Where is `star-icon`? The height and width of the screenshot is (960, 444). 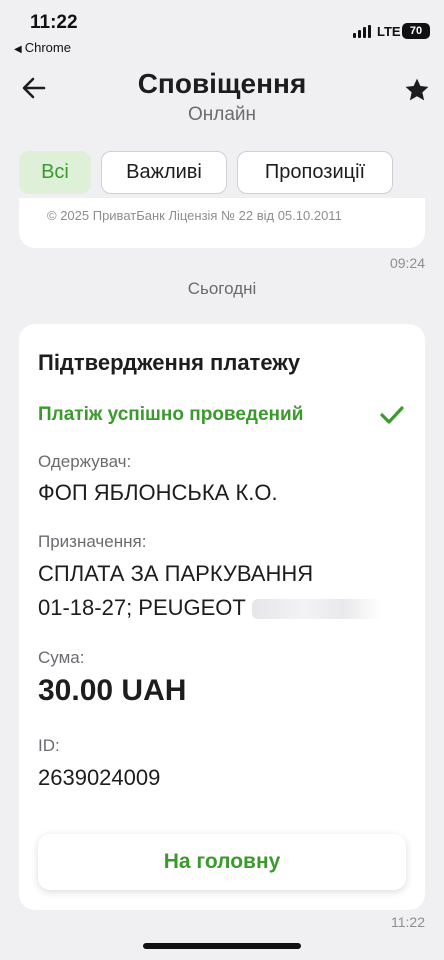
star-icon is located at coordinates (417, 90).